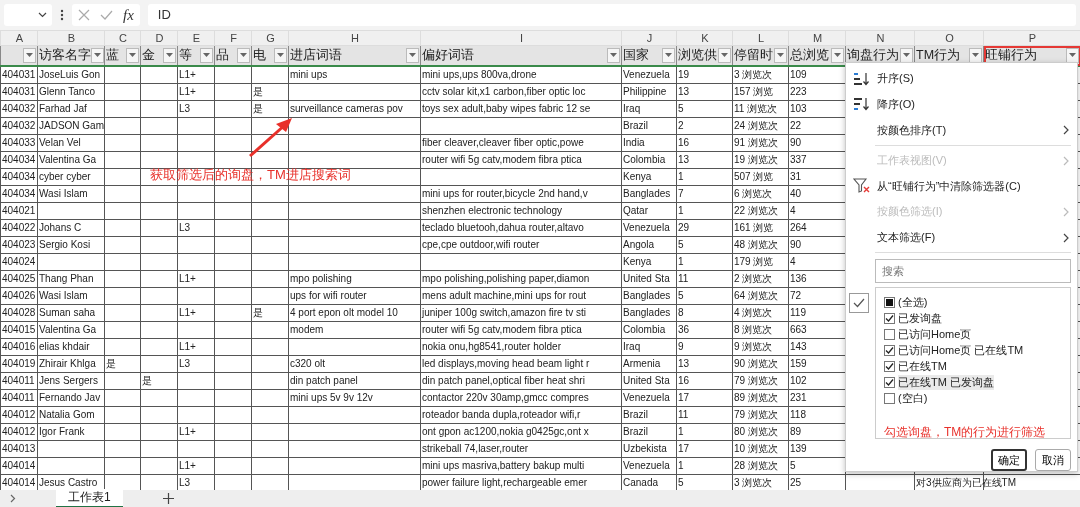  What do you see at coordinates (681, 210) in the screenshot?
I see `table-cell-text: 1` at bounding box center [681, 210].